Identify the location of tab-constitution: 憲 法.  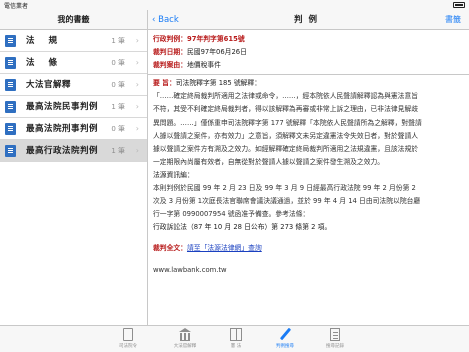
(236, 338).